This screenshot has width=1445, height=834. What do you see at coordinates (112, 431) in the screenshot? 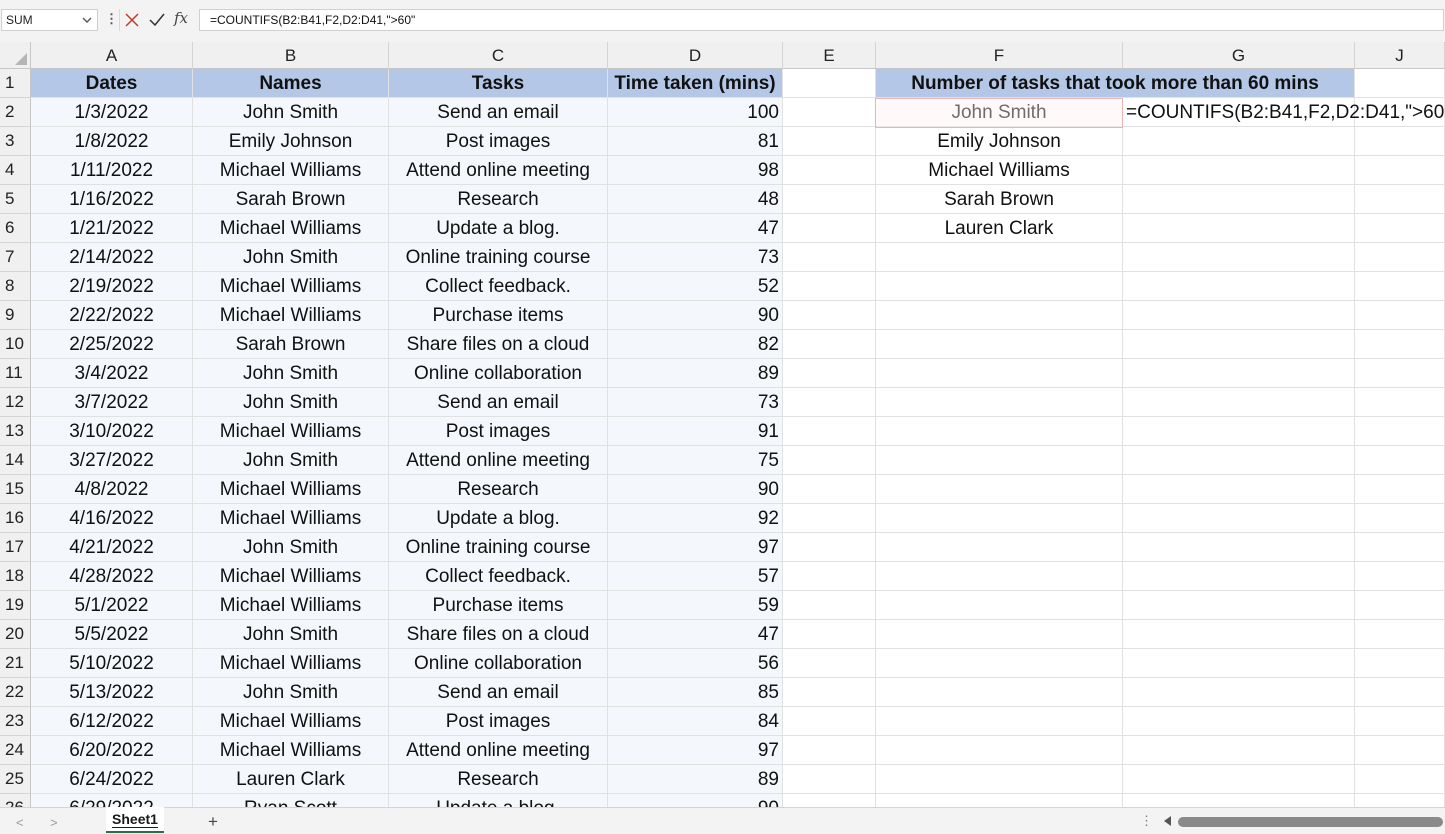
I see `cell-date: 3/10/2022` at bounding box center [112, 431].